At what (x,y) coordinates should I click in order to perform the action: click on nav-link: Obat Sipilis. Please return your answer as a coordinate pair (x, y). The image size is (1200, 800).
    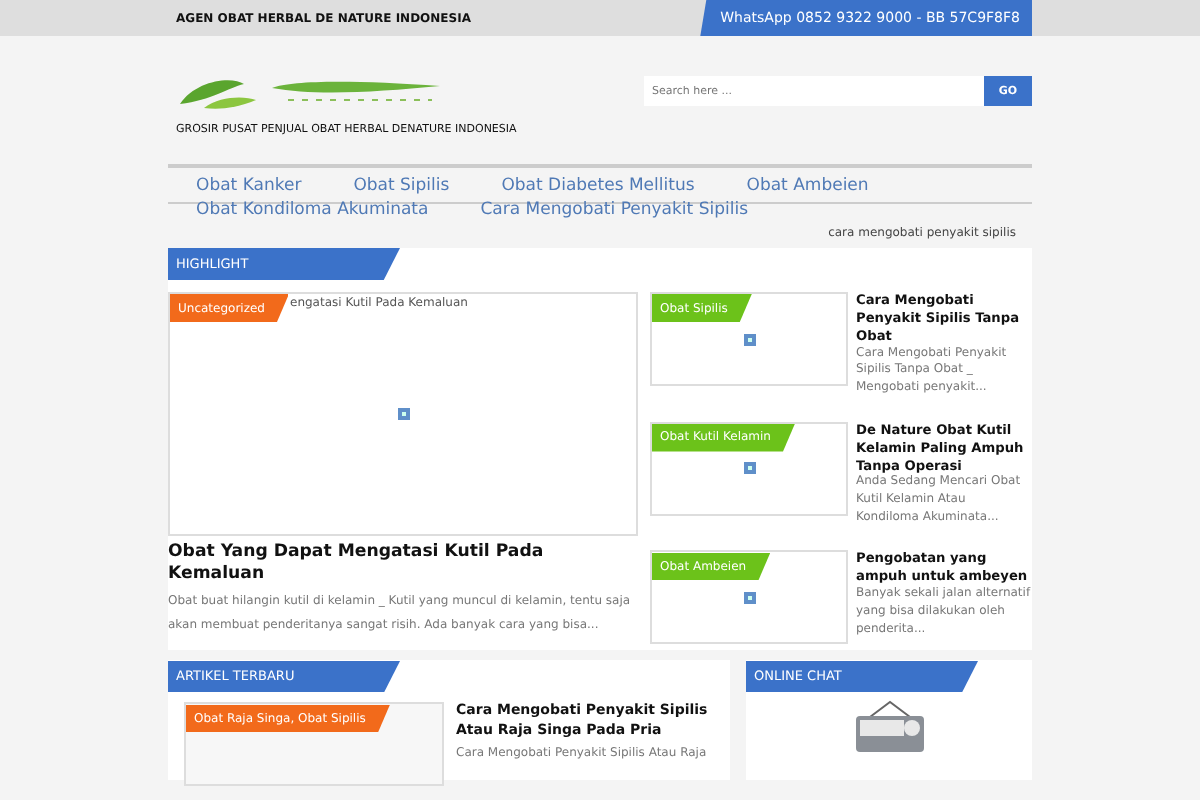
    Looking at the image, I should click on (401, 187).